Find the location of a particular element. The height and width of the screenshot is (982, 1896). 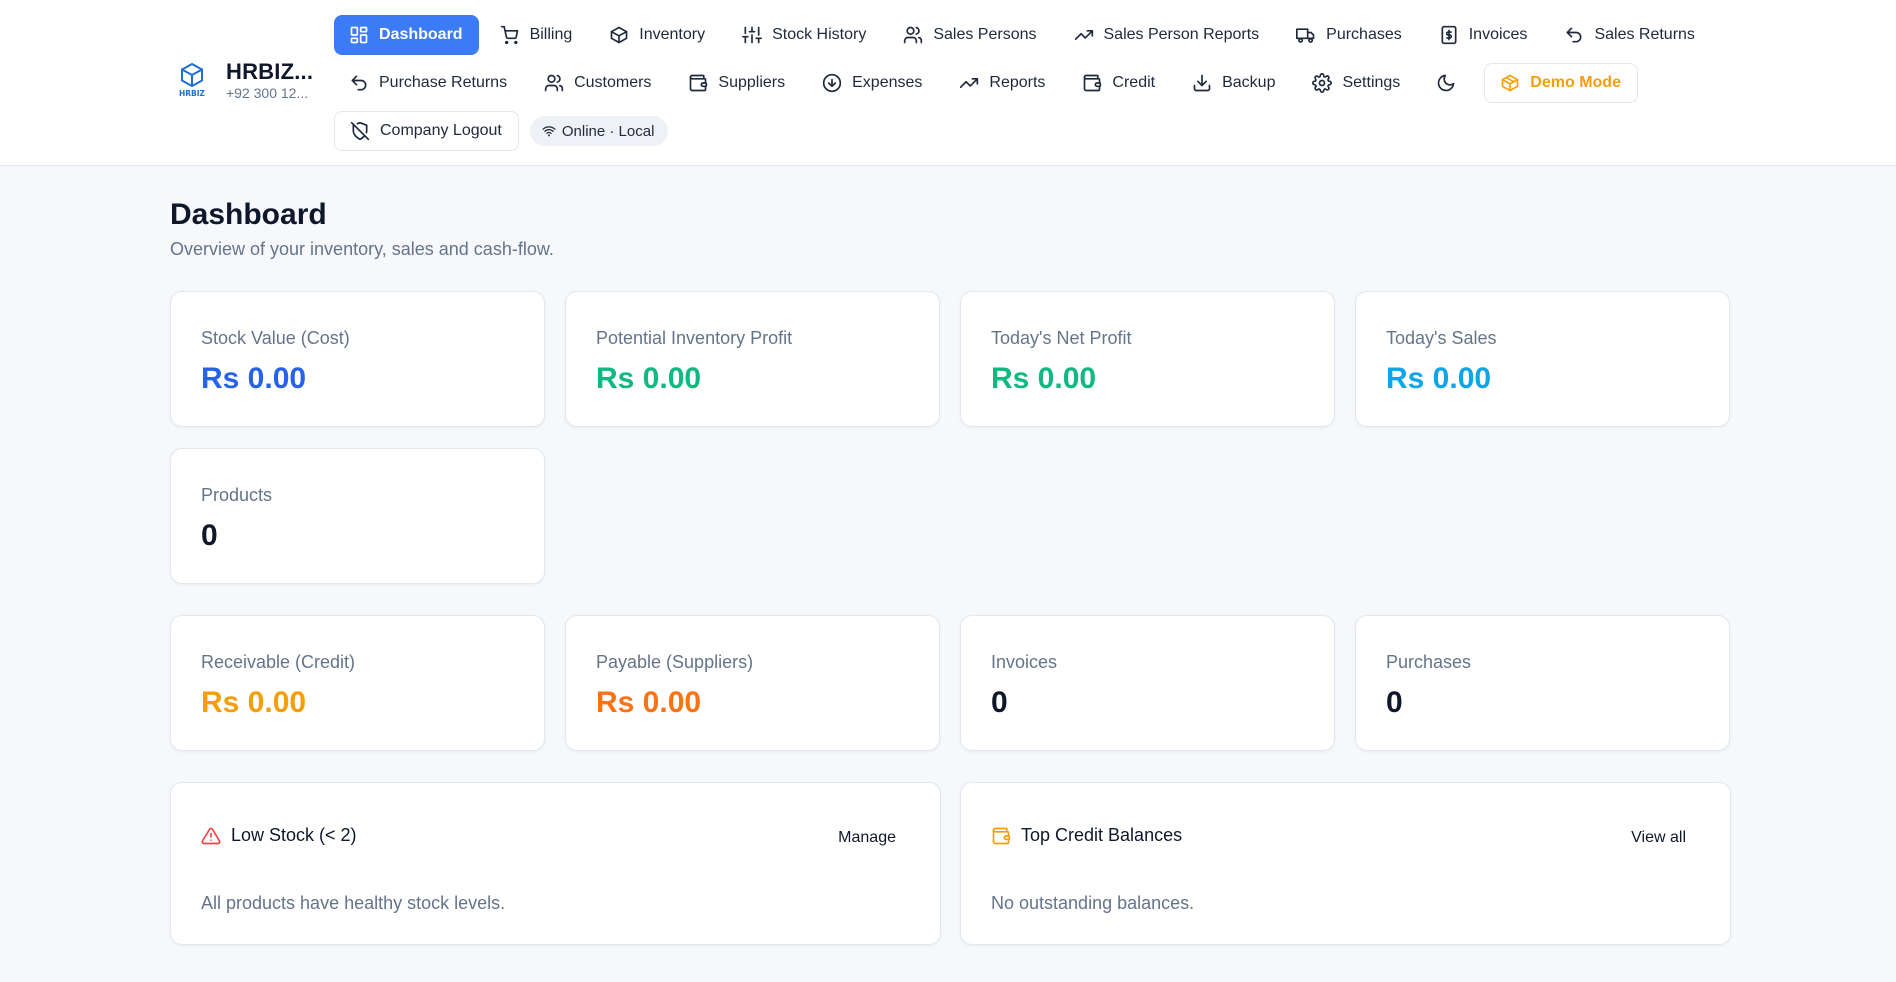

demo-mode-button: Demo Mode is located at coordinates (1561, 83).